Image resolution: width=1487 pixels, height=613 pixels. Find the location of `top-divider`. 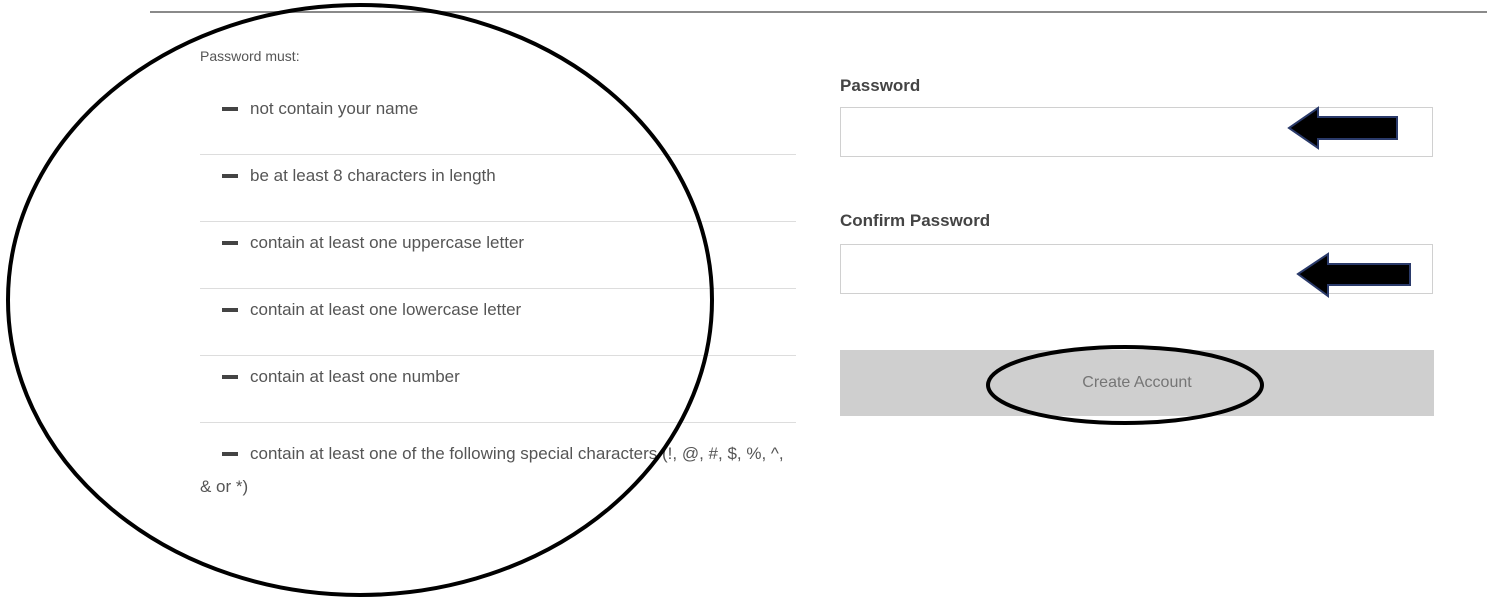

top-divider is located at coordinates (818, 12).